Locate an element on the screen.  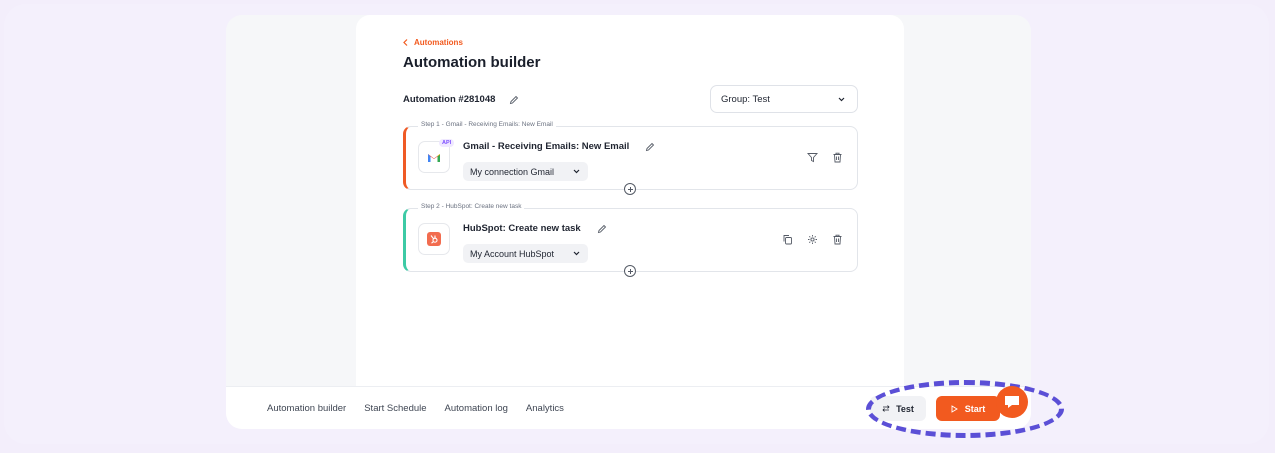
swap-arrows-icon is located at coordinates (886, 408).